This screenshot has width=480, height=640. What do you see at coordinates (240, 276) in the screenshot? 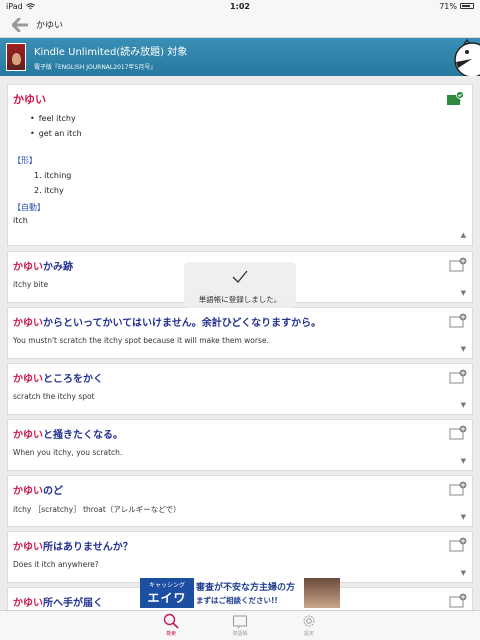
I see `checkmark-icon` at bounding box center [240, 276].